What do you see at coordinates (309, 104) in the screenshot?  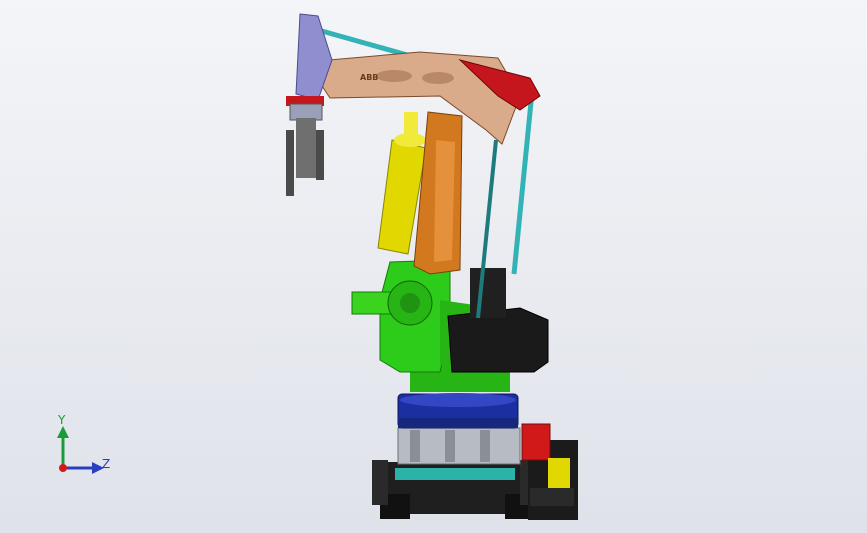 I see `end-effector` at bounding box center [309, 104].